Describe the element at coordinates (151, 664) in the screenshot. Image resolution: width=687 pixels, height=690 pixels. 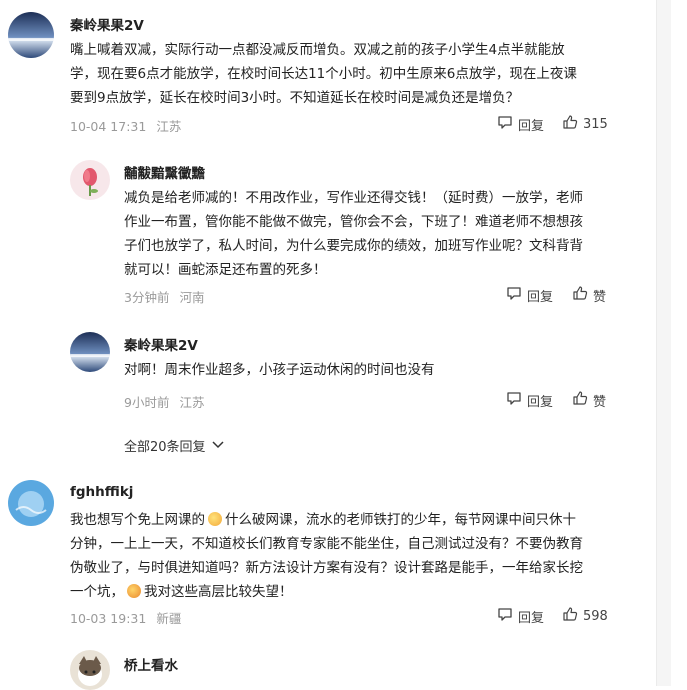
I see `username: 桥上看水` at that location.